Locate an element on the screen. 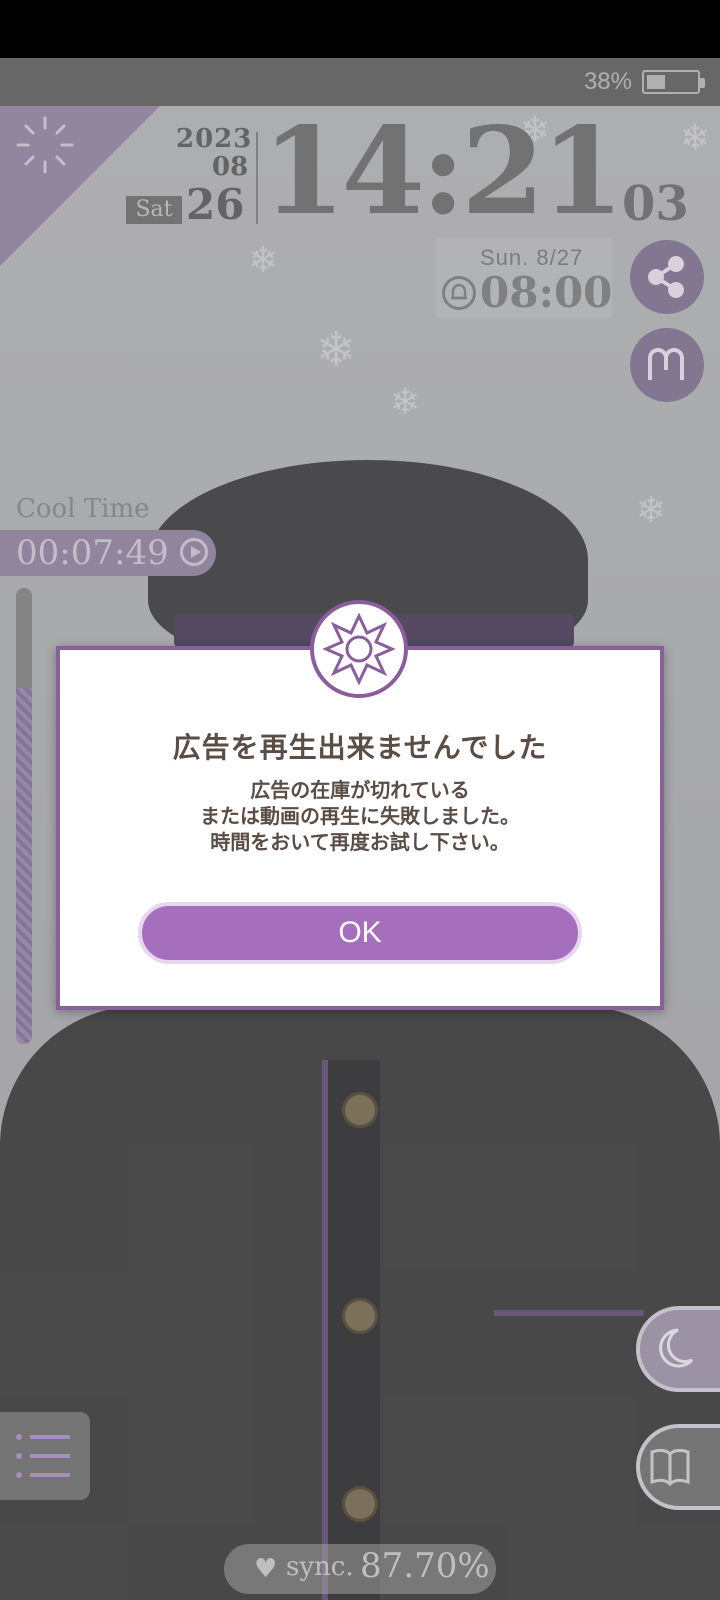  dialog-title: 広告を再生出来ませんでした is located at coordinates (360, 747).